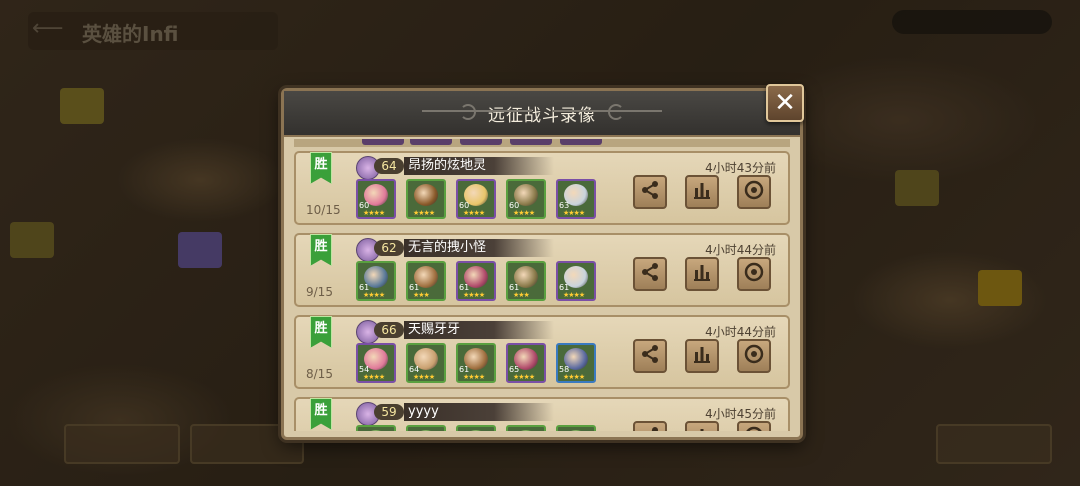 This screenshot has width=1080, height=486. Describe the element at coordinates (740, 414) in the screenshot. I see `record-time: 4小时45分前` at that location.